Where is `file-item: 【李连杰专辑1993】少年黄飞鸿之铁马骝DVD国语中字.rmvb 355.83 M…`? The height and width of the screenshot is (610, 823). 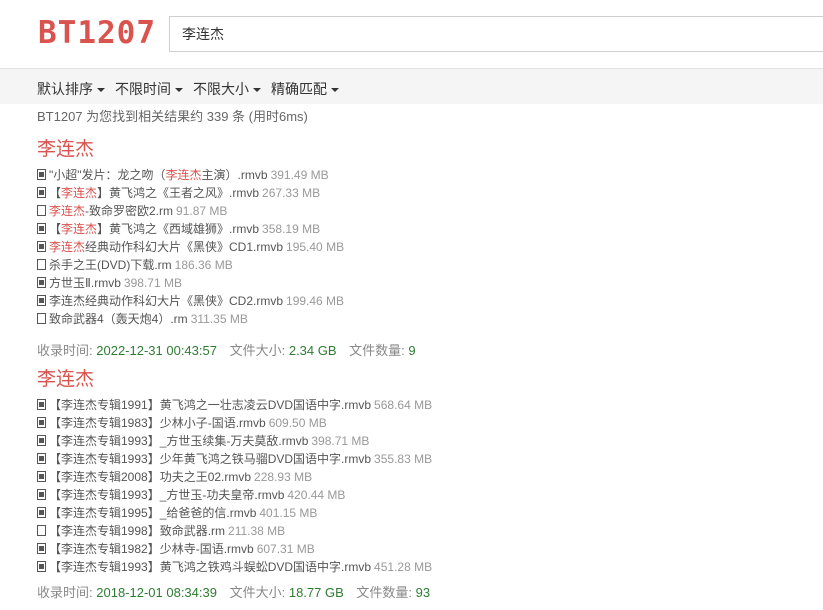
file-item: 【李连杰专辑1993】少年黄飞鸿之铁马骝DVD国语中字.rmvb 355.83 M… is located at coordinates (427, 459).